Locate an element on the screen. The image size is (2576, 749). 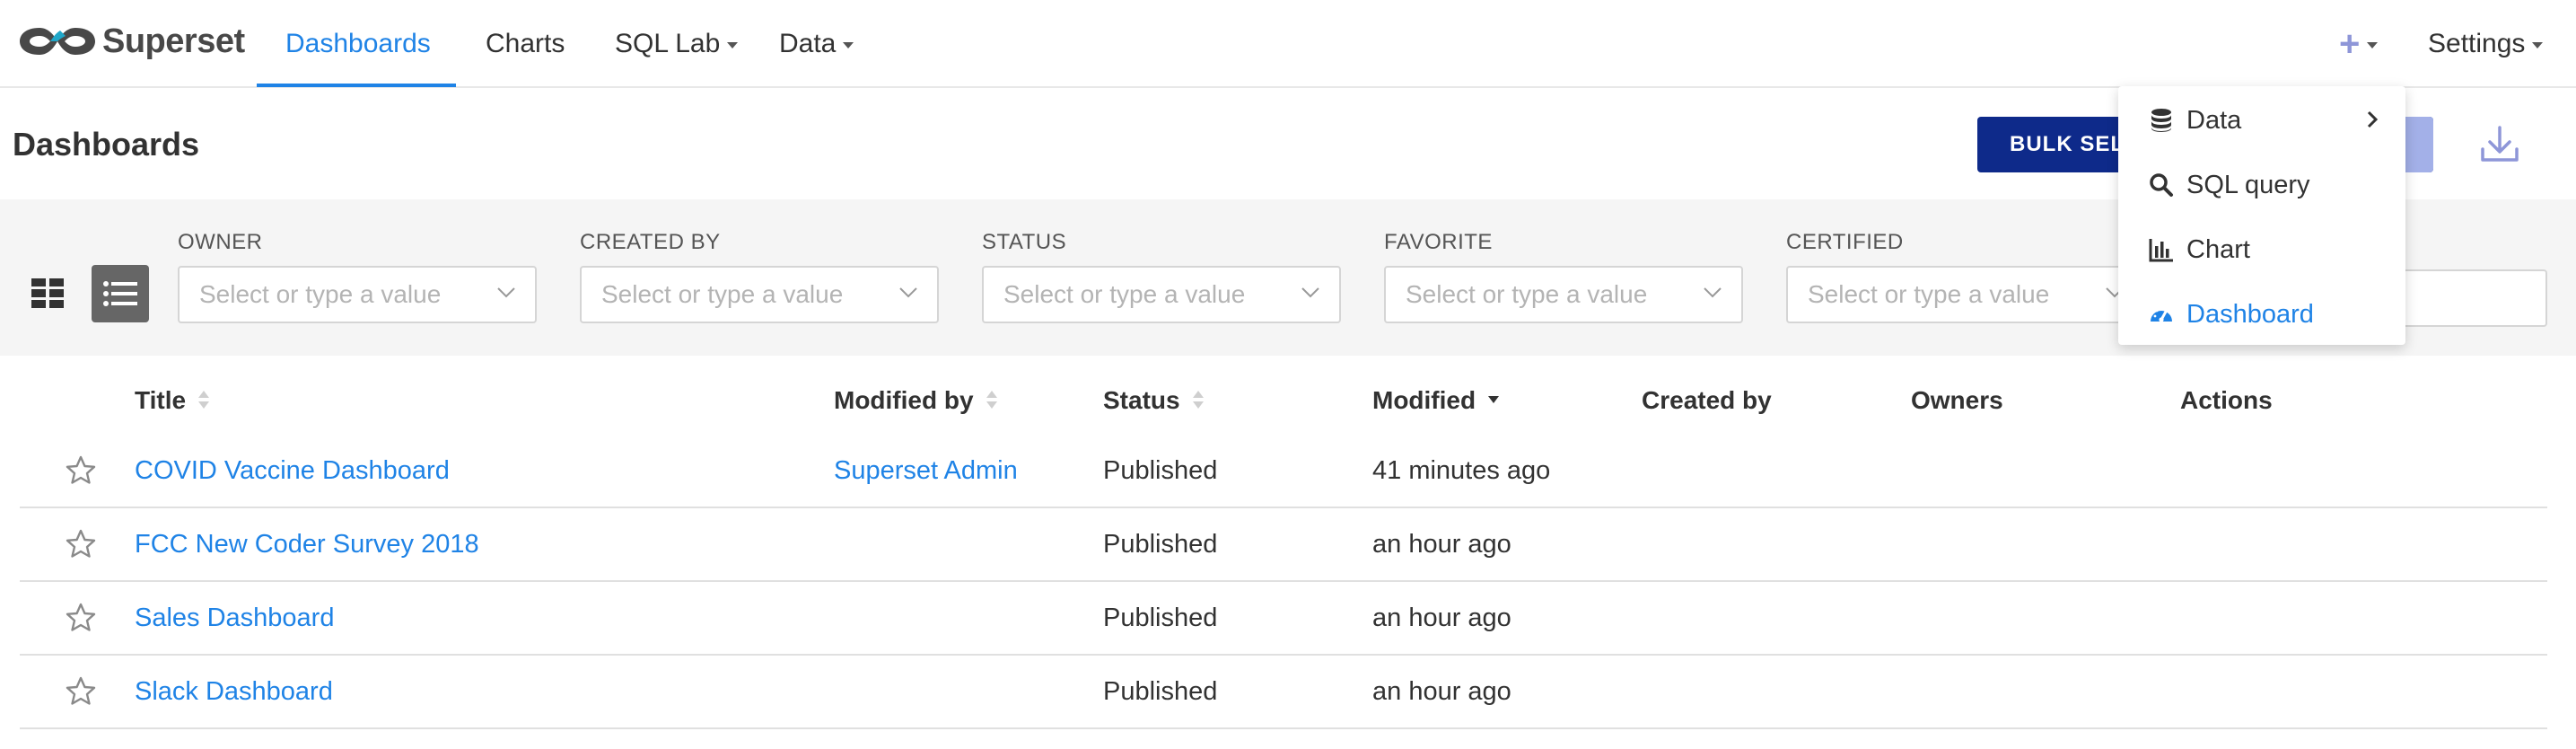
owner-select: Select or type a value is located at coordinates (357, 294).